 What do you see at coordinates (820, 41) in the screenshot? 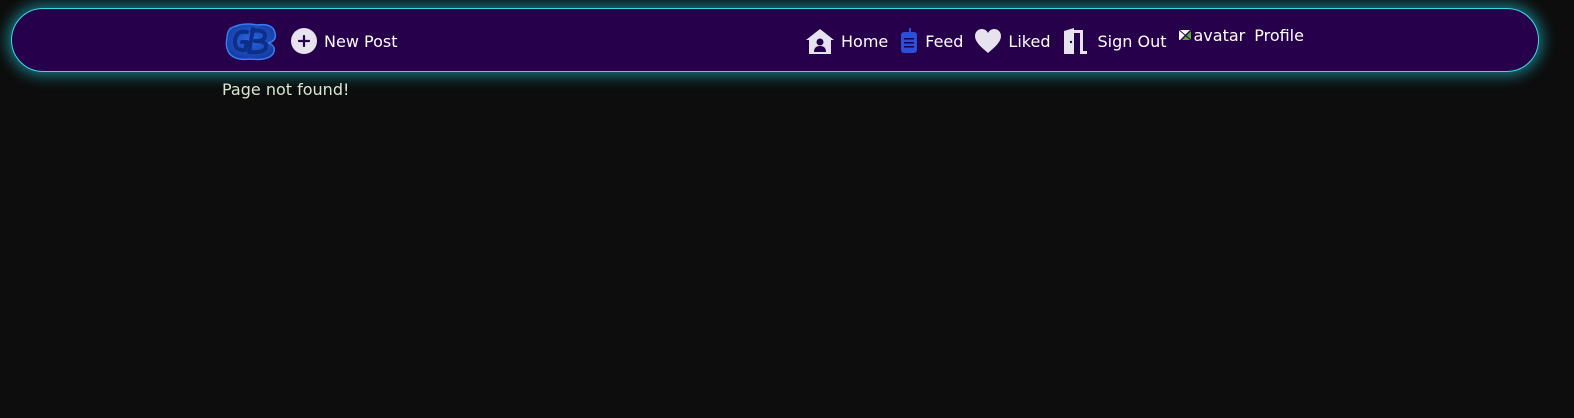
I see `home-icon` at bounding box center [820, 41].